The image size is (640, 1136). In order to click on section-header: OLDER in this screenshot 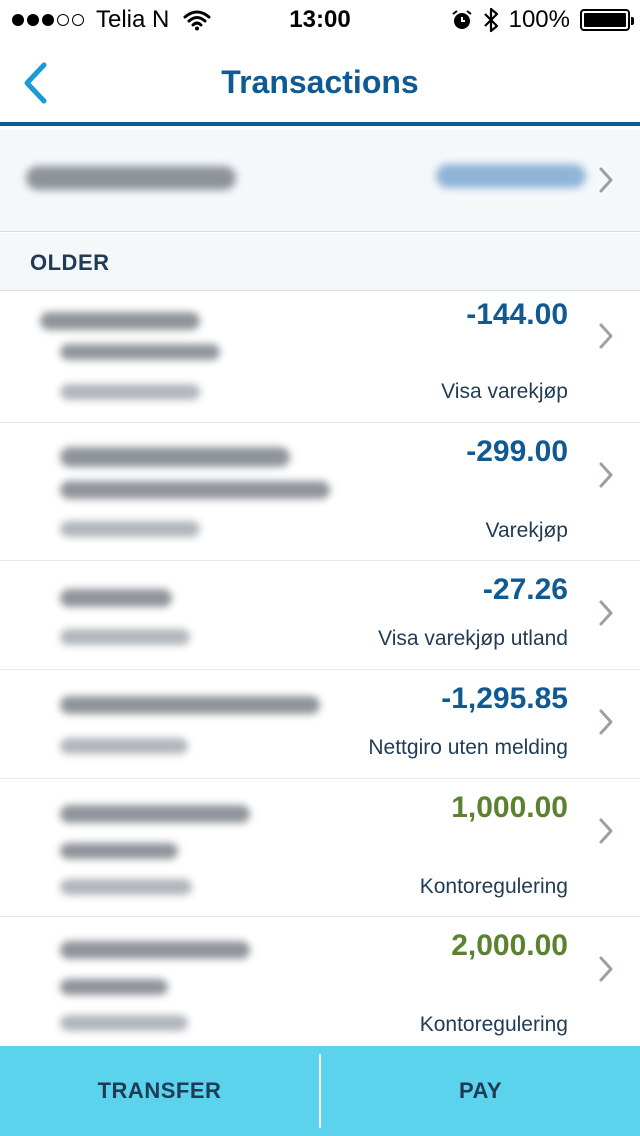, I will do `click(320, 262)`.